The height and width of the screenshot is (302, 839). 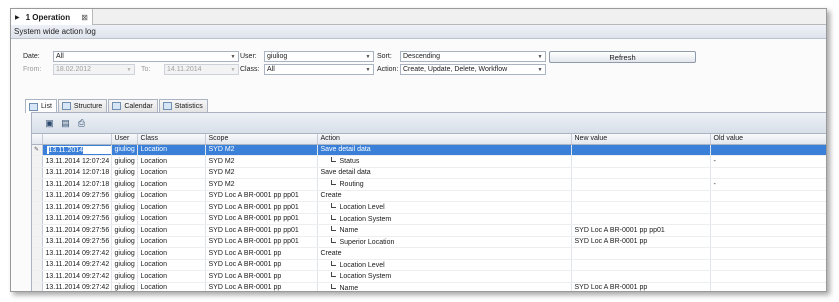 What do you see at coordinates (201, 69) in the screenshot?
I see `to-date-field: 14.11.2014 ▼` at bounding box center [201, 69].